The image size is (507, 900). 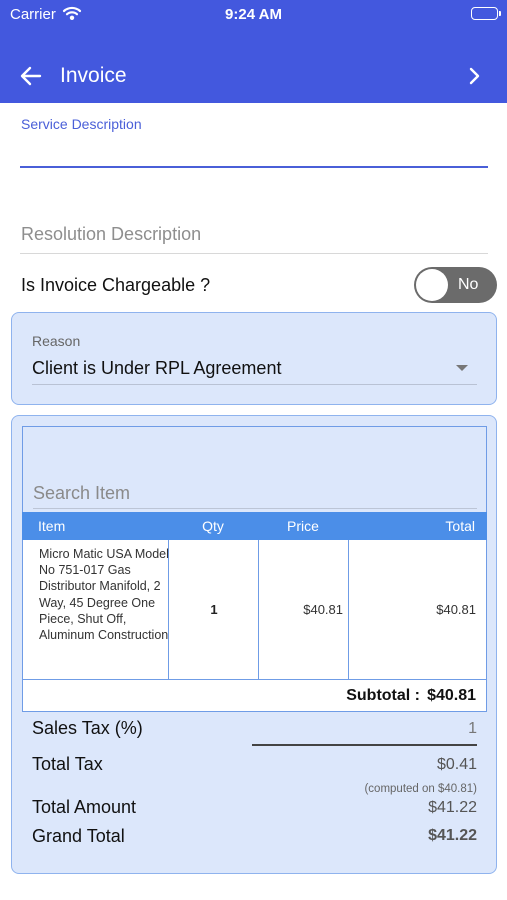 I want to click on back-button, so click(x=31, y=76).